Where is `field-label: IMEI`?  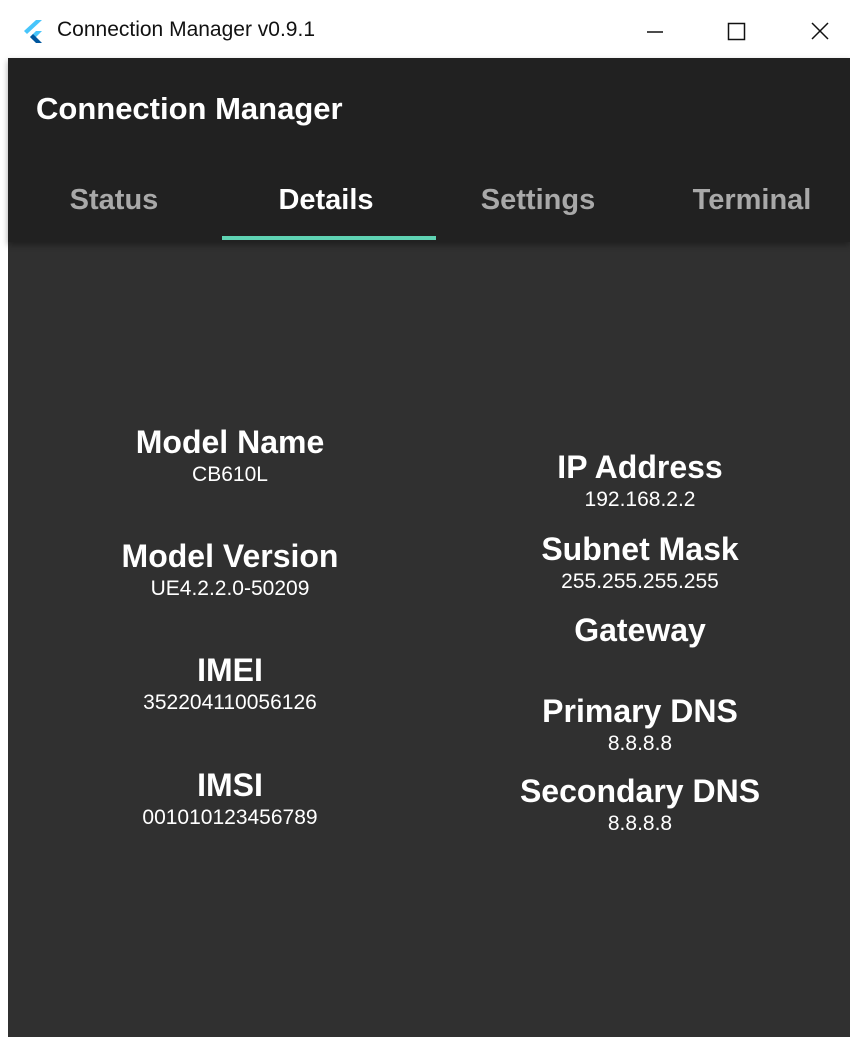
field-label: IMEI is located at coordinates (230, 670).